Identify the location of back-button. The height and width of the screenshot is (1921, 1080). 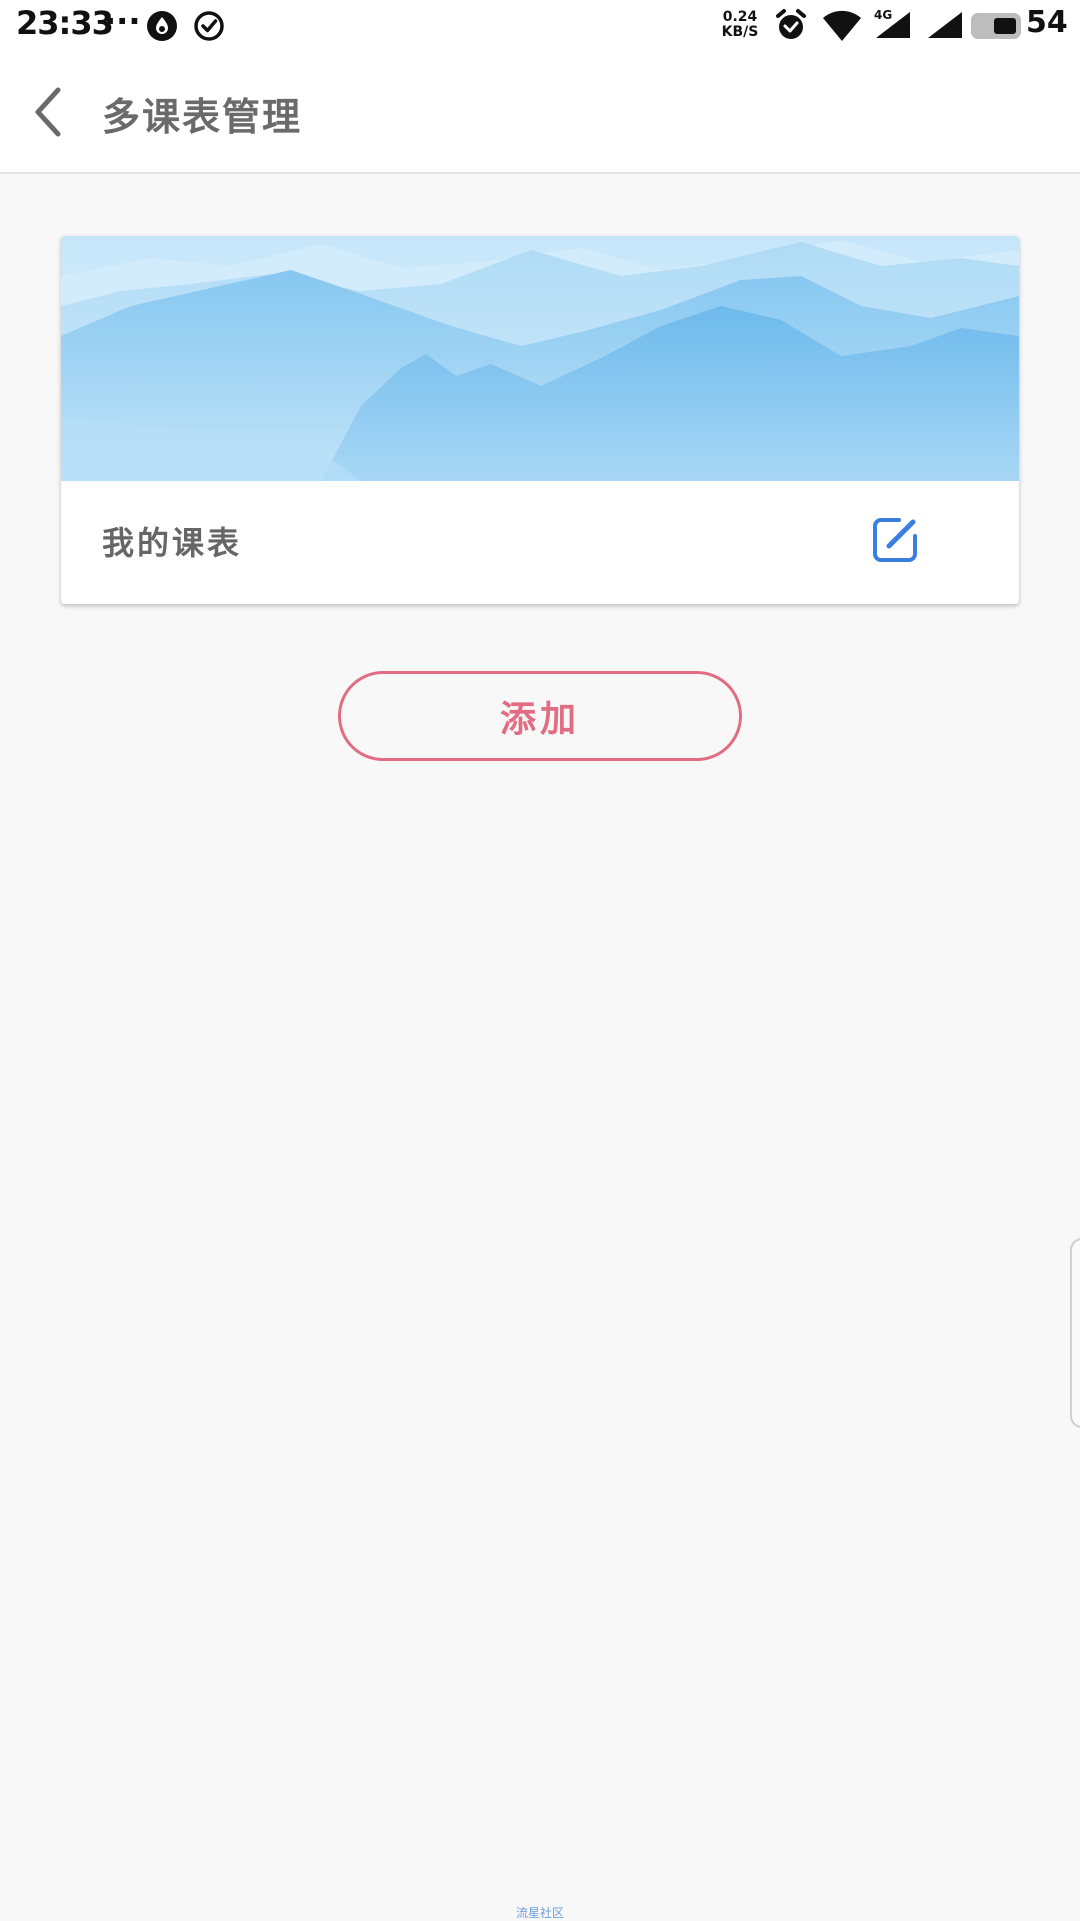
(51, 112).